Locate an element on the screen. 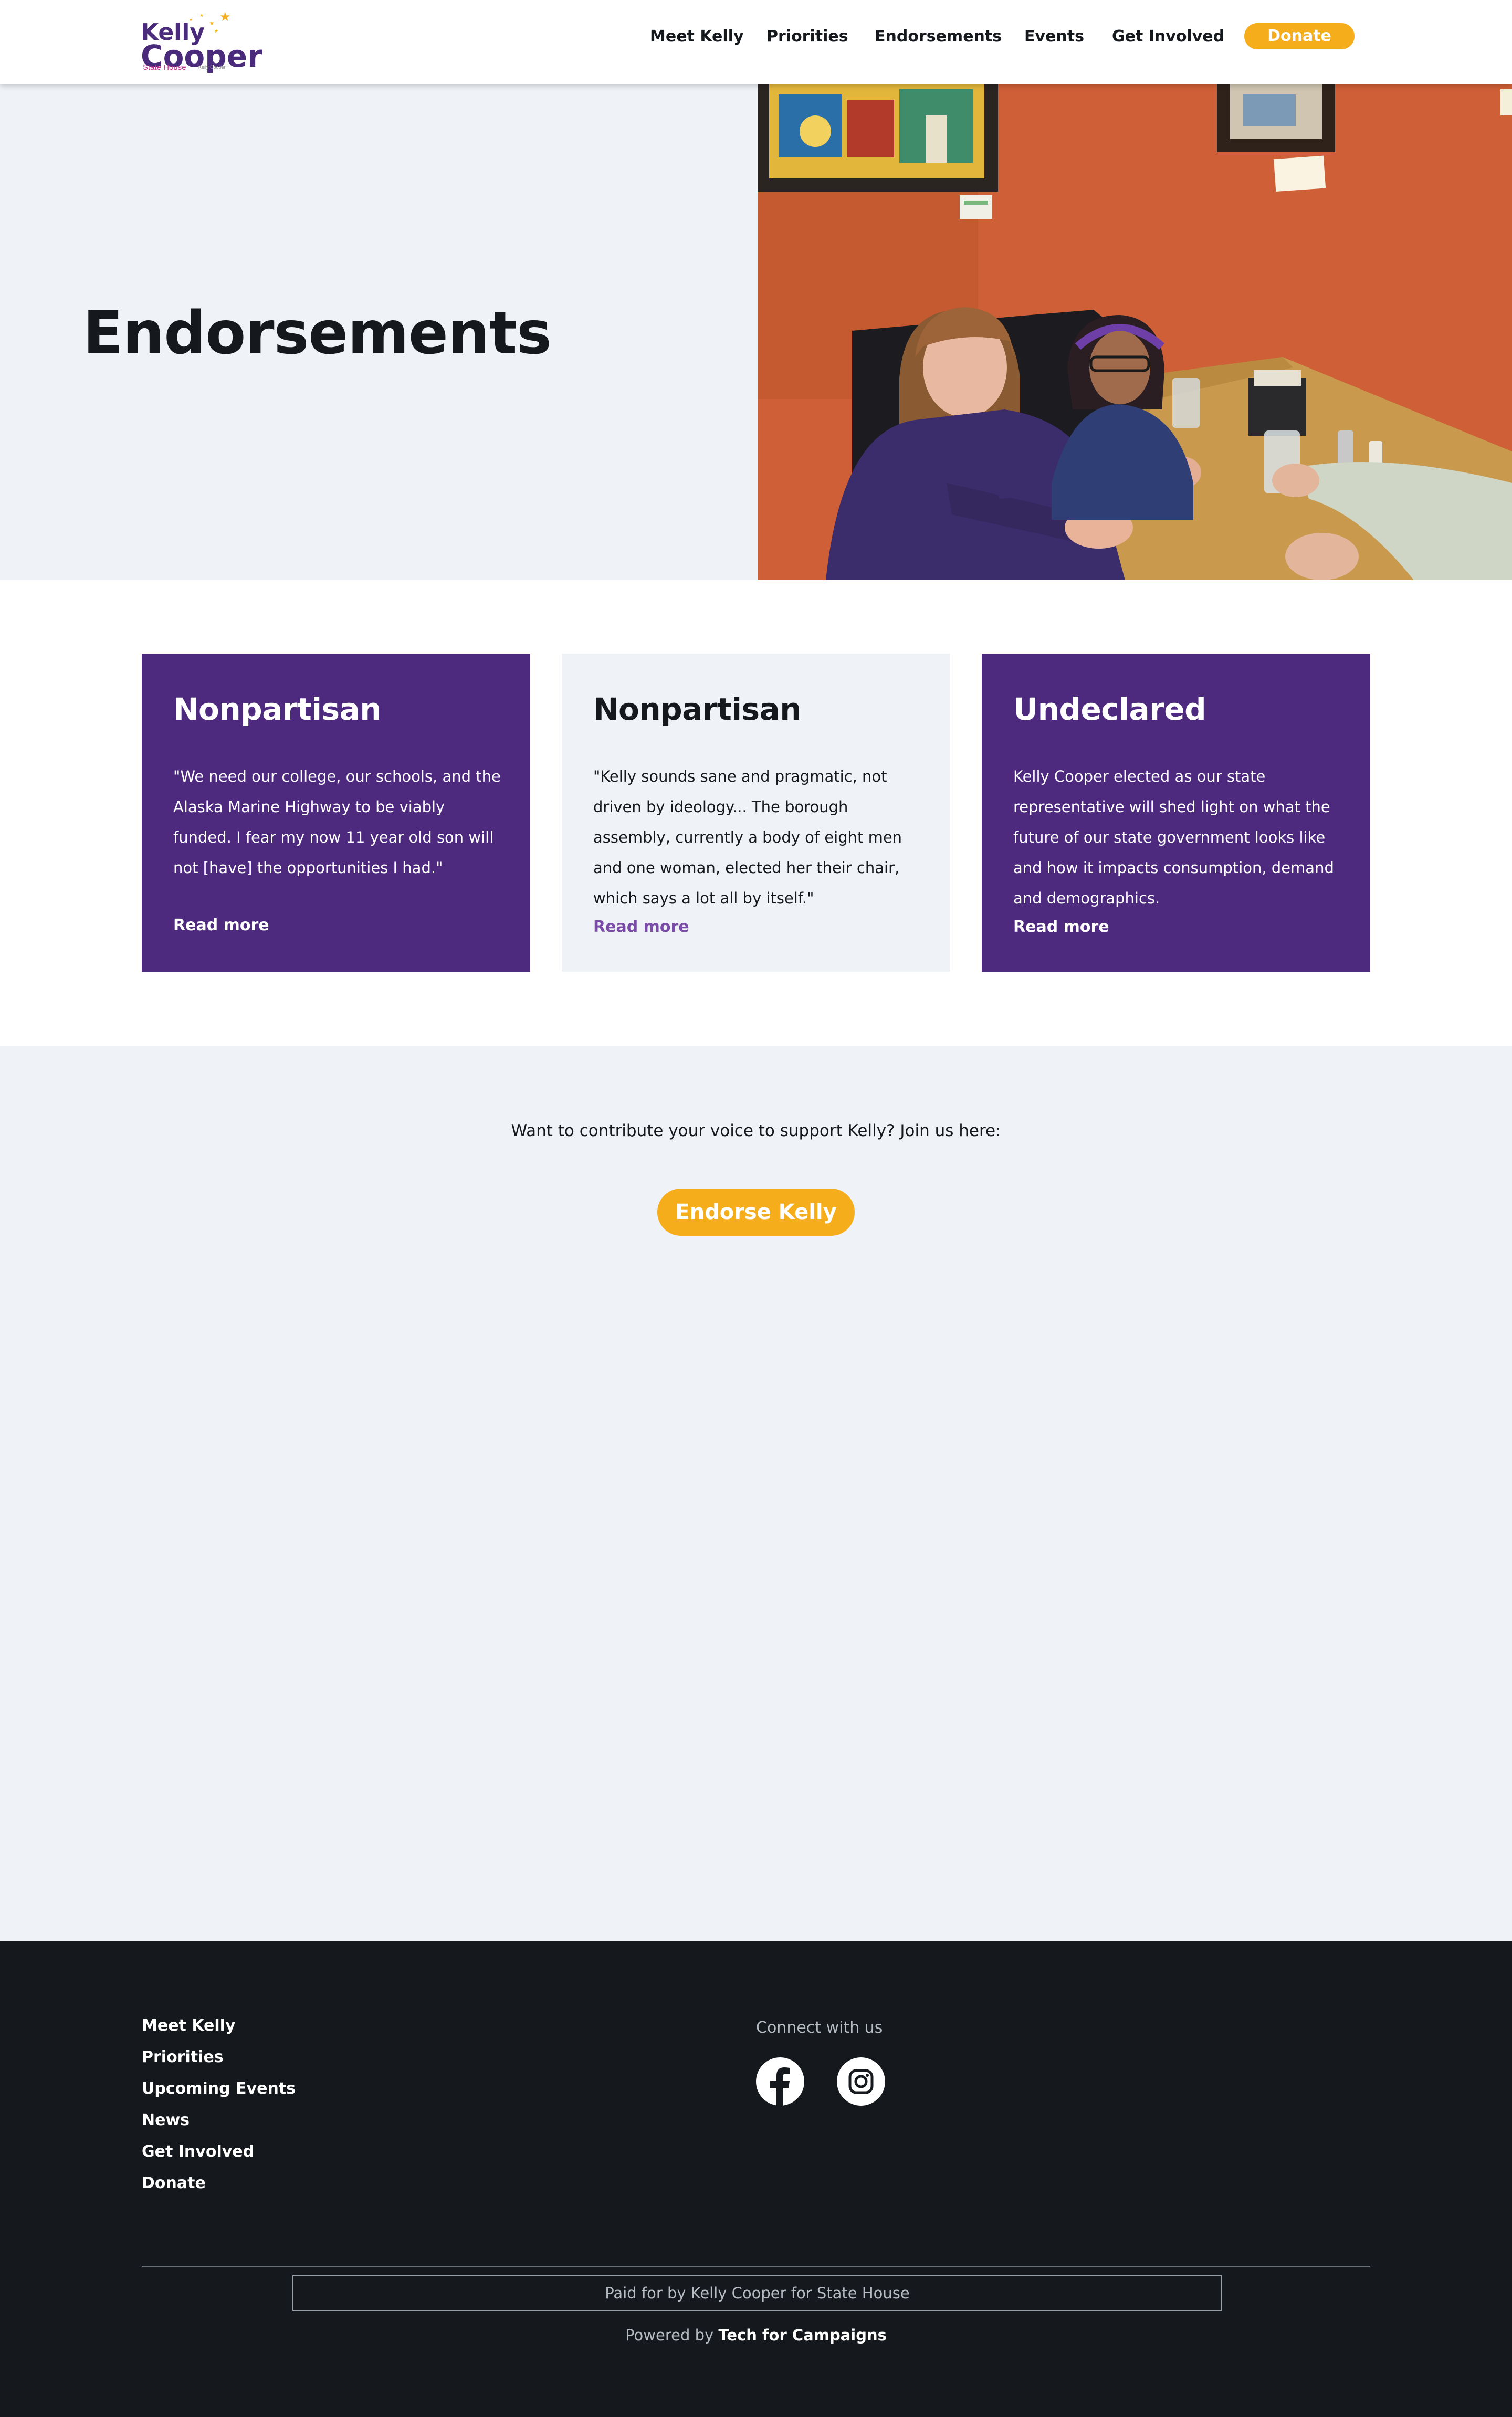 The image size is (1512, 2417). footer-link-donate: Donate is located at coordinates (299, 2188).